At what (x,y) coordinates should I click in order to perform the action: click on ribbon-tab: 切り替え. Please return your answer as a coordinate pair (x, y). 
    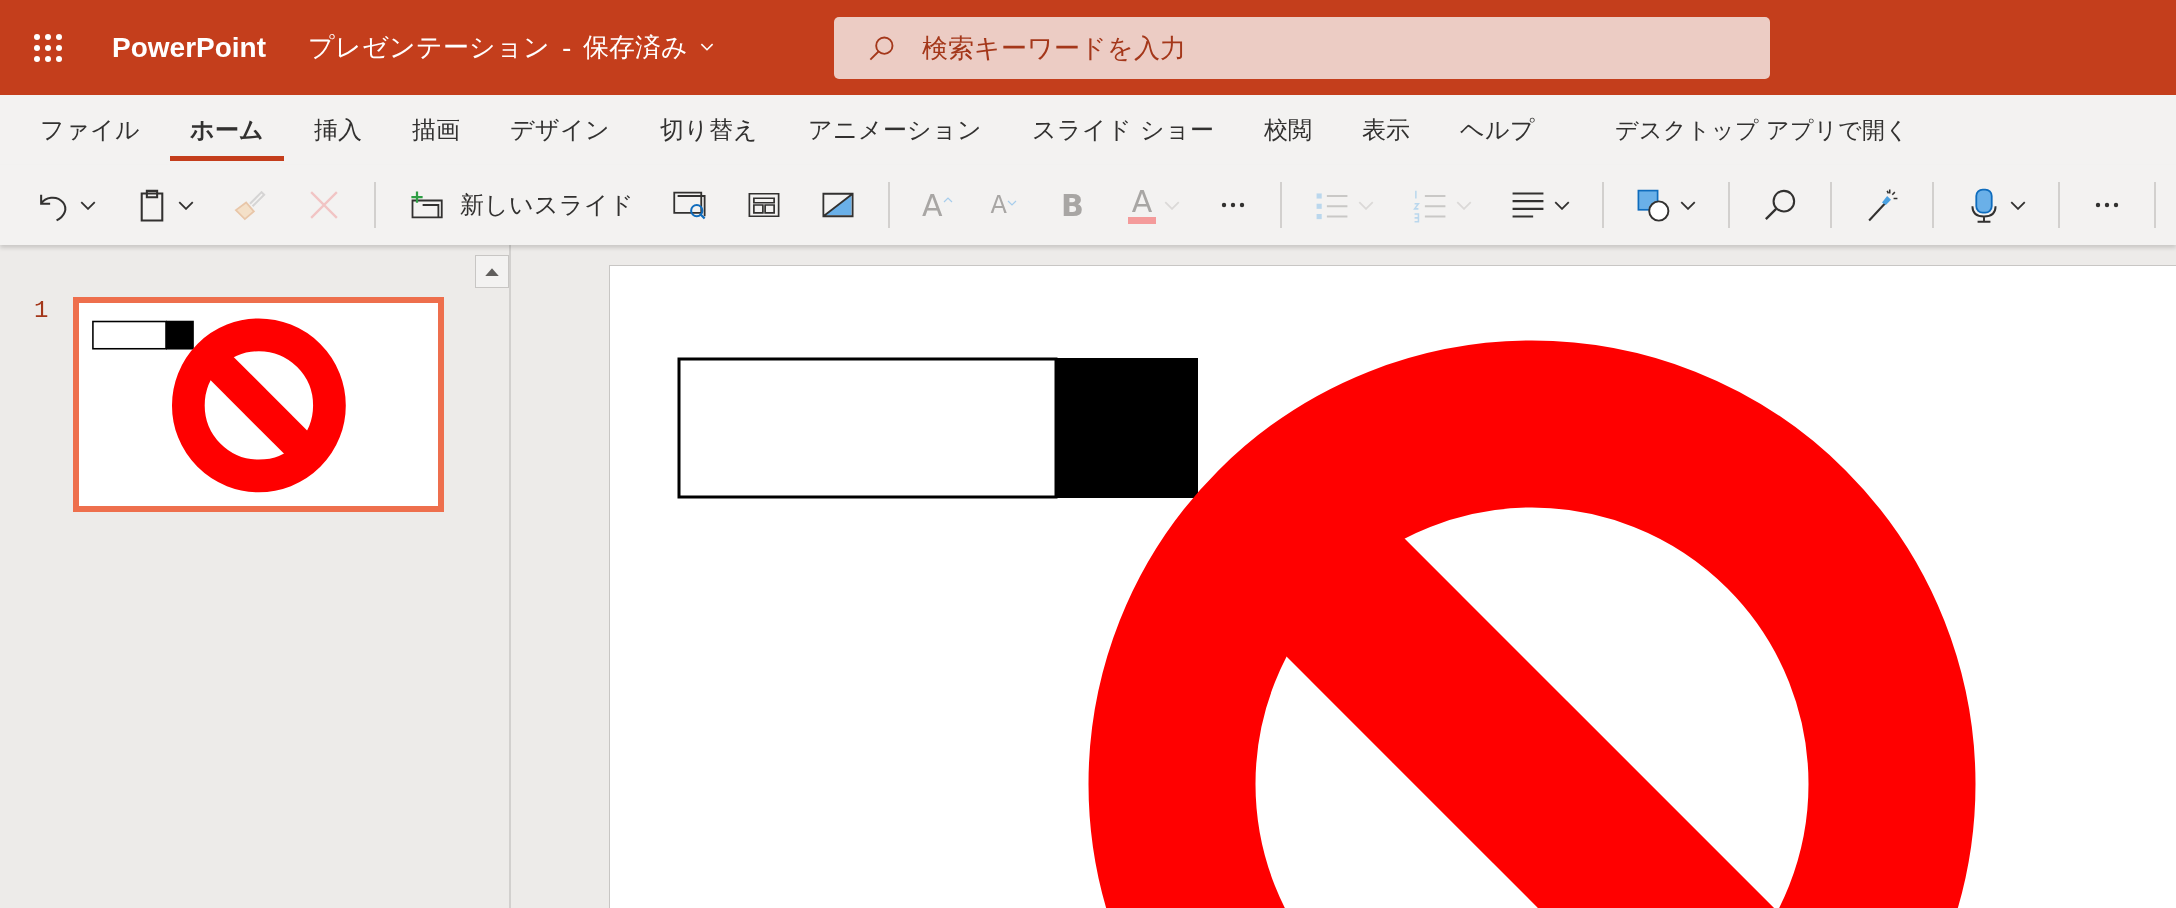
    Looking at the image, I should click on (709, 130).